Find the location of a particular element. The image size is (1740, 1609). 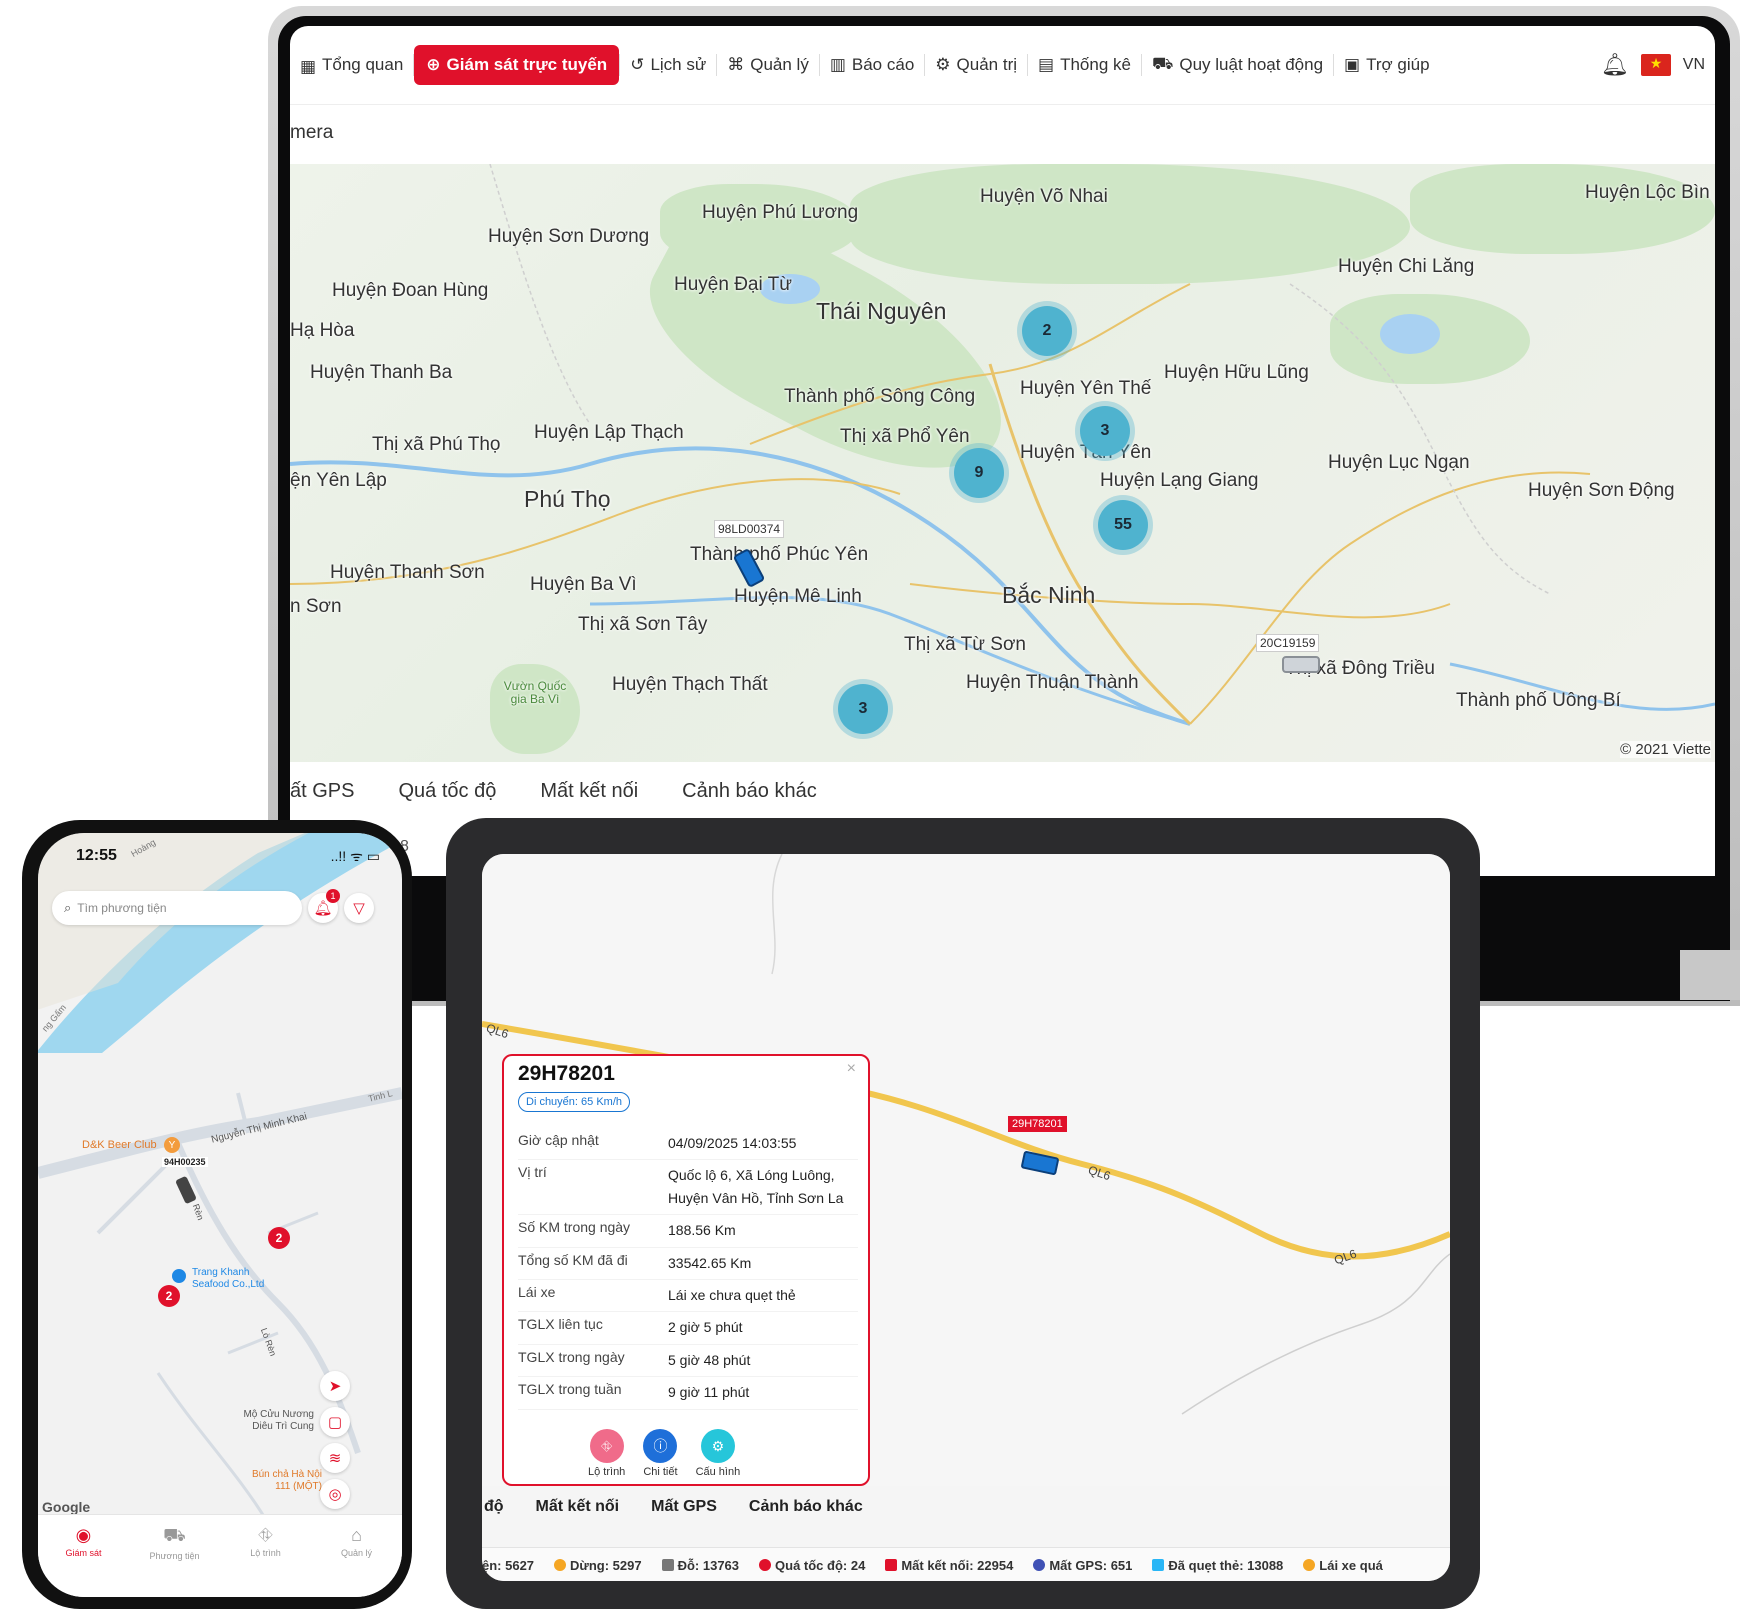

tab-label: Lộ trình is located at coordinates (265, 1553).